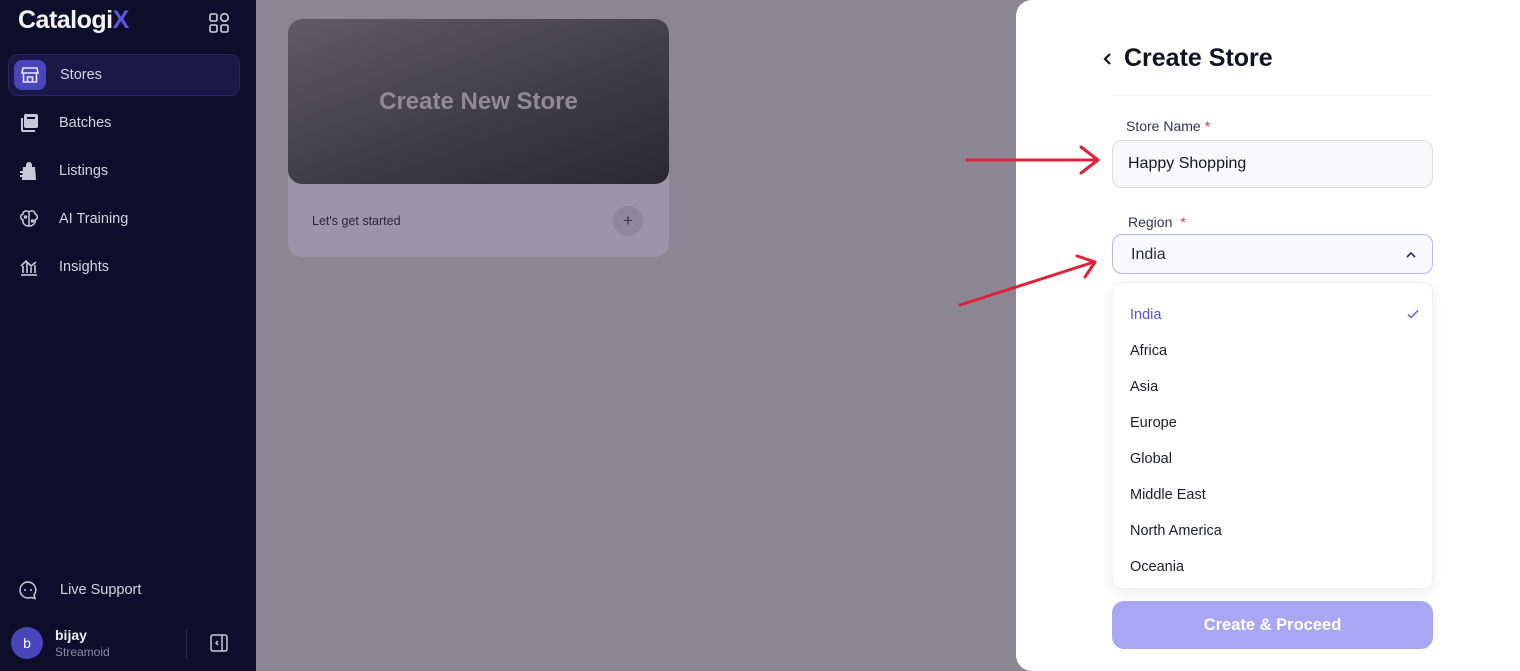  Describe the element at coordinates (1148, 254) in the screenshot. I see `region-selected-value: India` at that location.